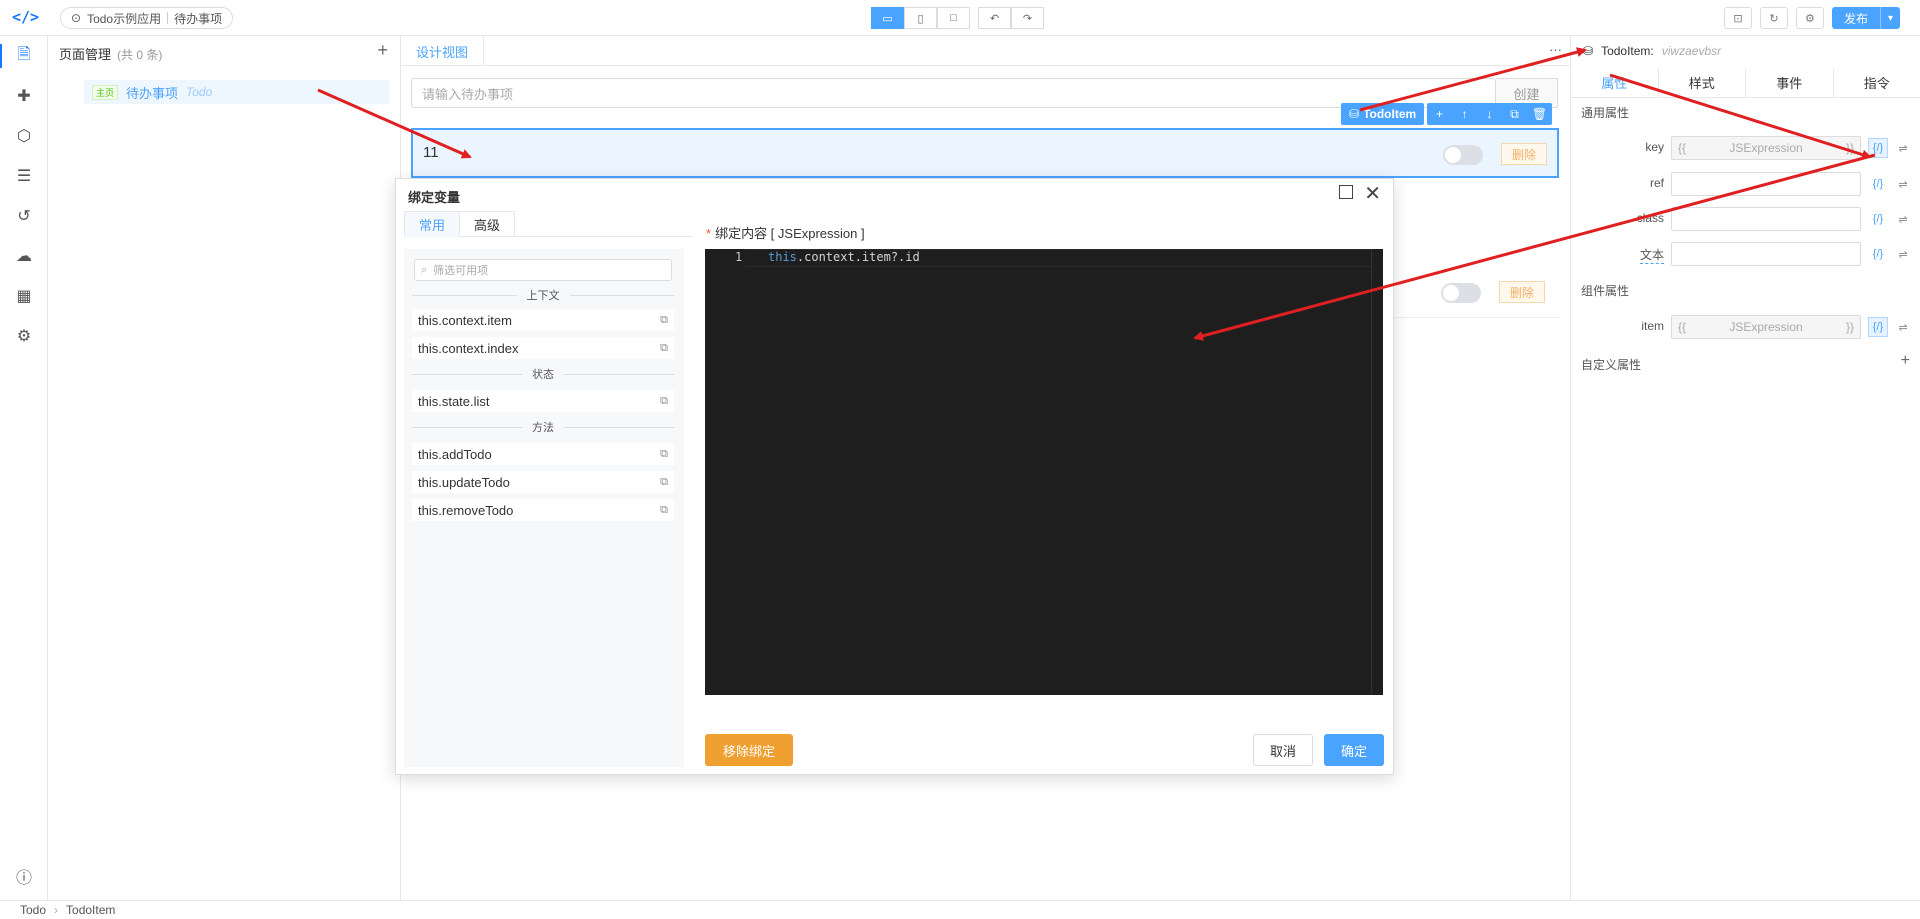 This screenshot has height=919, width=1920. I want to click on expr-close-brace: }}, so click(1849, 327).